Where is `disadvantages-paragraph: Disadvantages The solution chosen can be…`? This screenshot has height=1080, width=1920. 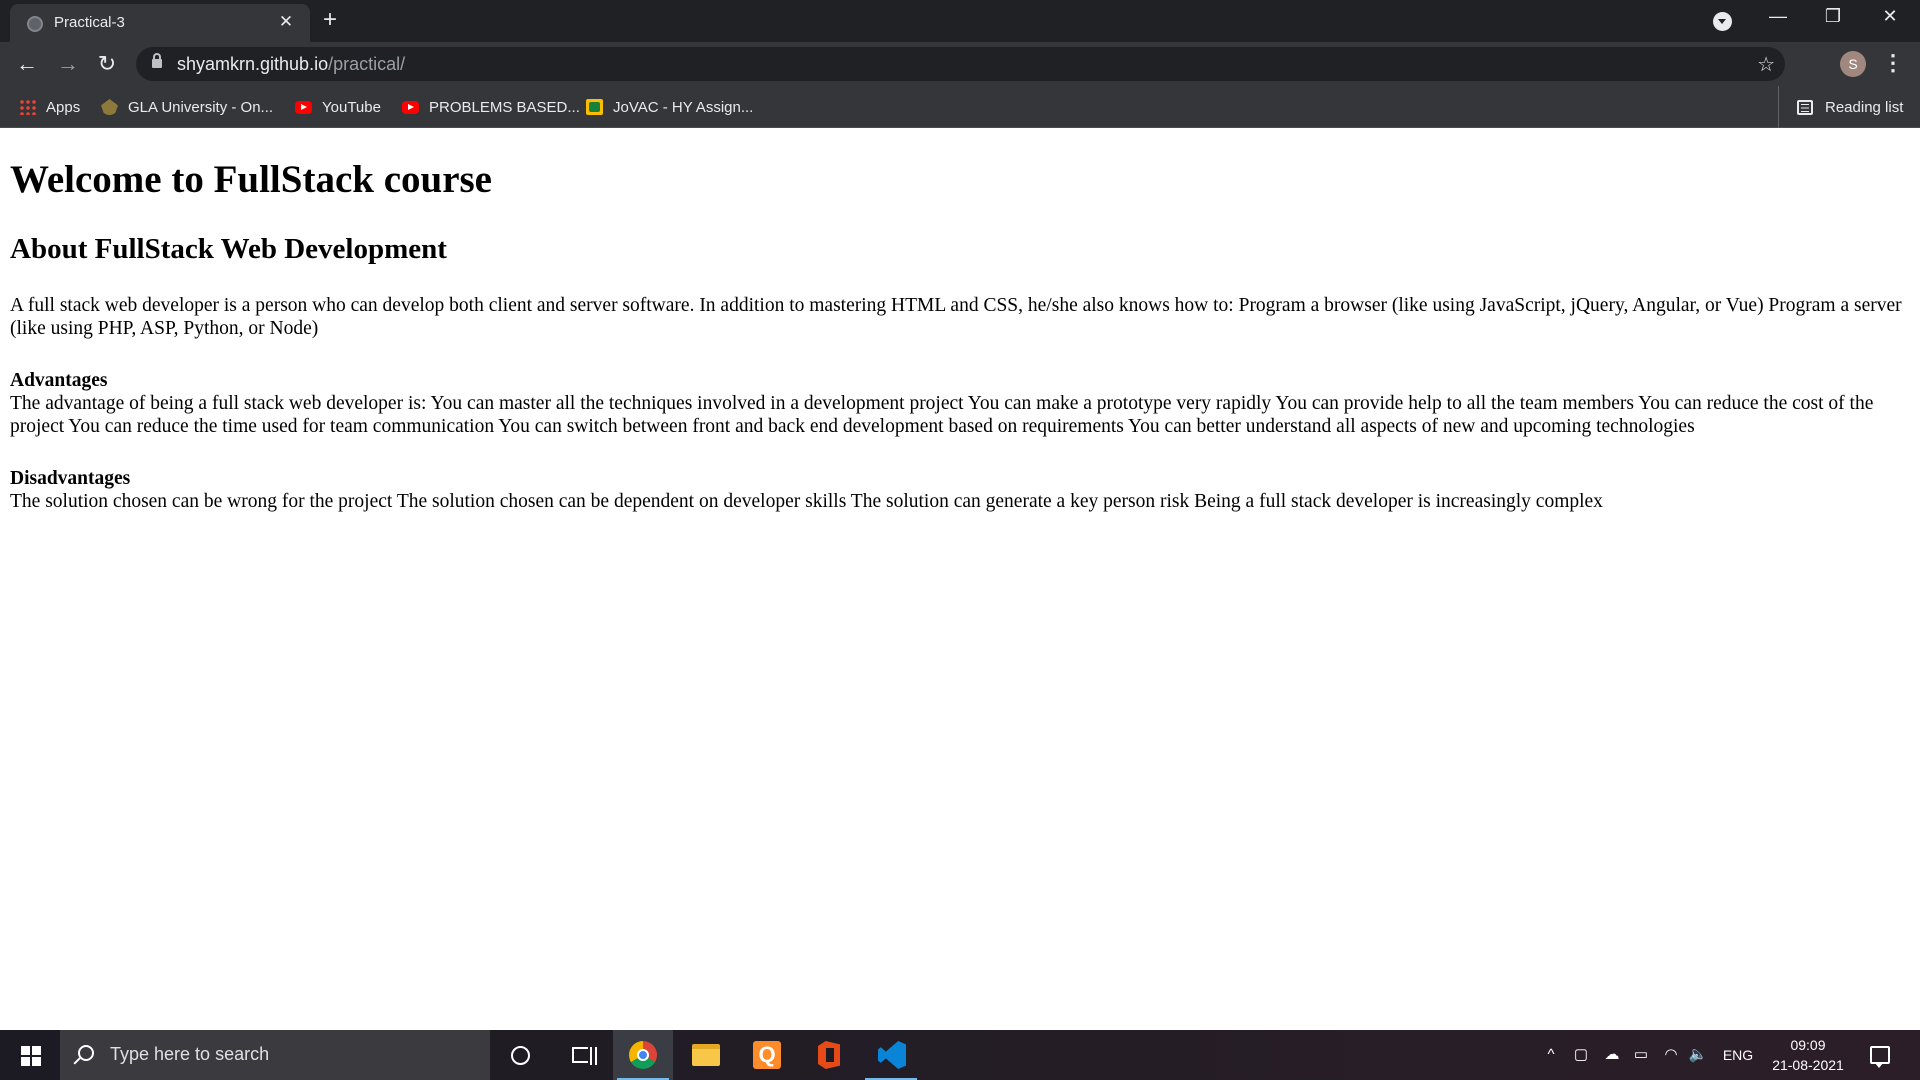
disadvantages-paragraph: Disadvantages The solution chosen can be… is located at coordinates (960, 490).